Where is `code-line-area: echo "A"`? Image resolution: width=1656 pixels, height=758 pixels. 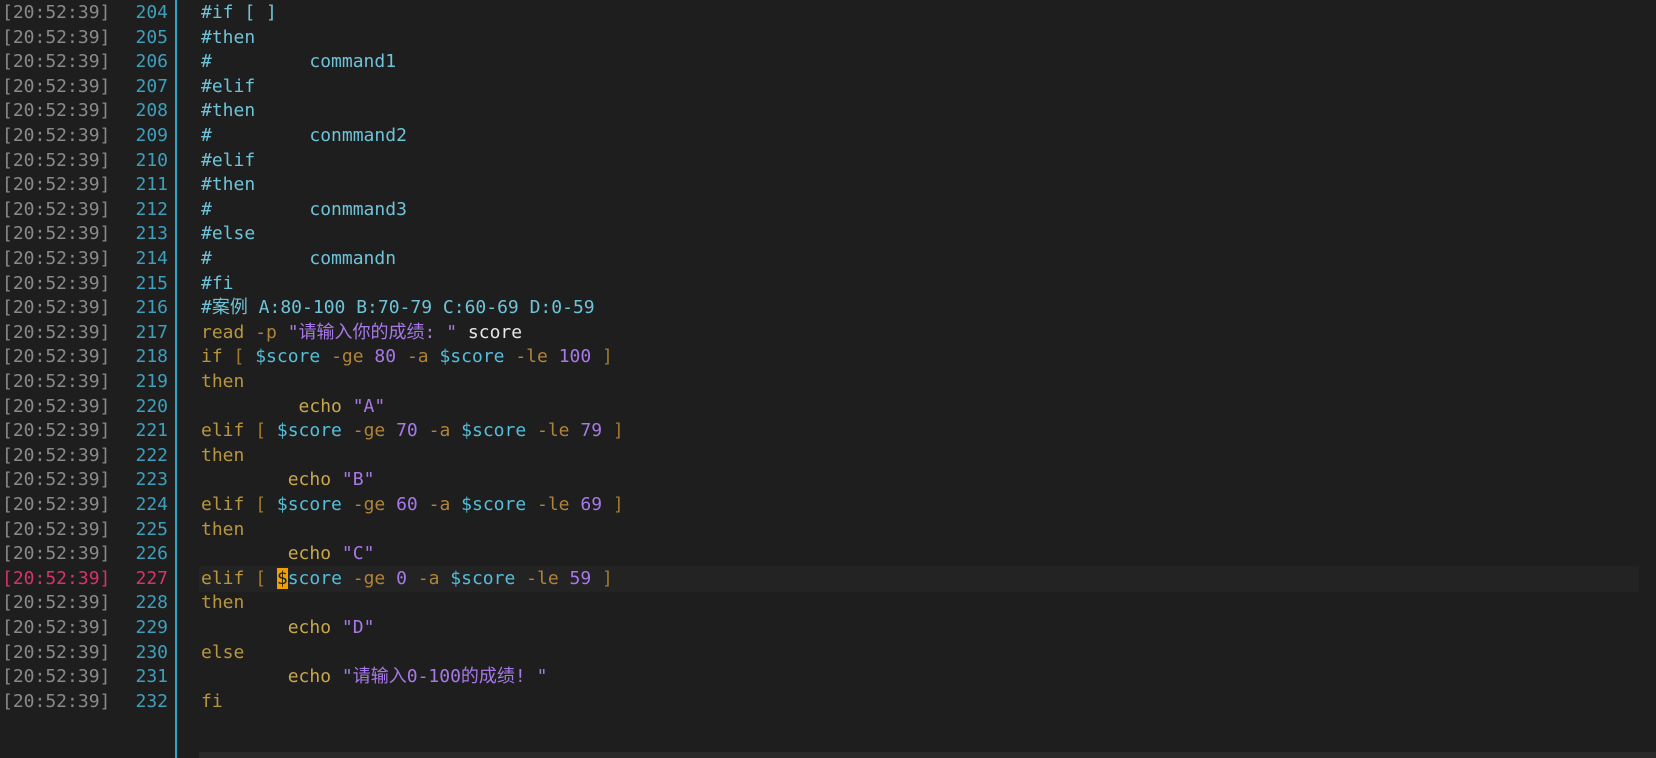 code-line-area: echo "A" is located at coordinates (919, 407).